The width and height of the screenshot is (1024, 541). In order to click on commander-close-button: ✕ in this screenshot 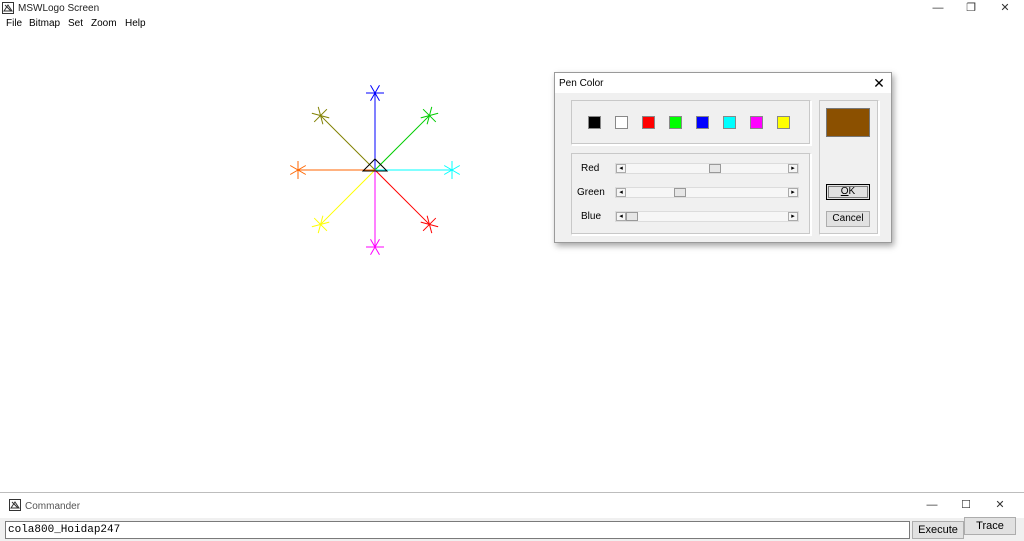, I will do `click(1000, 505)`.